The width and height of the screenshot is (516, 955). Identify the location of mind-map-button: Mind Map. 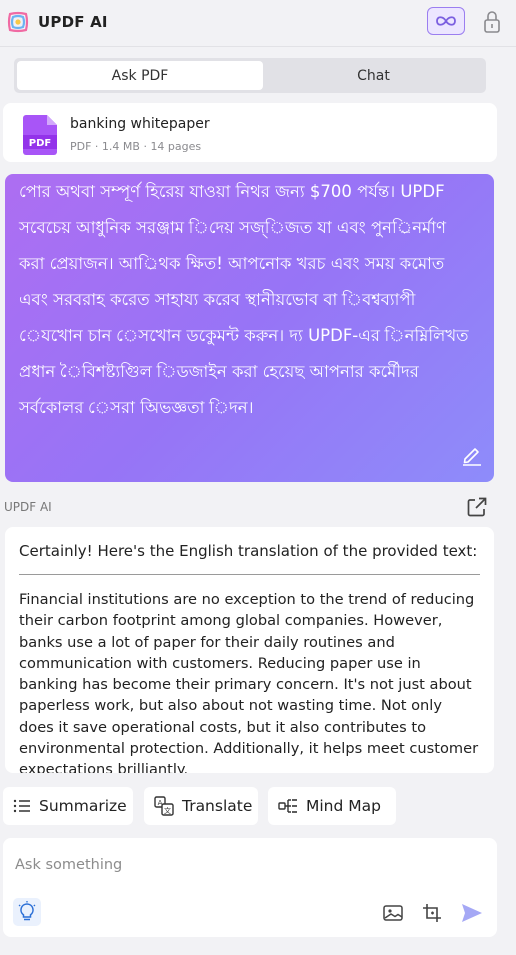
(332, 806).